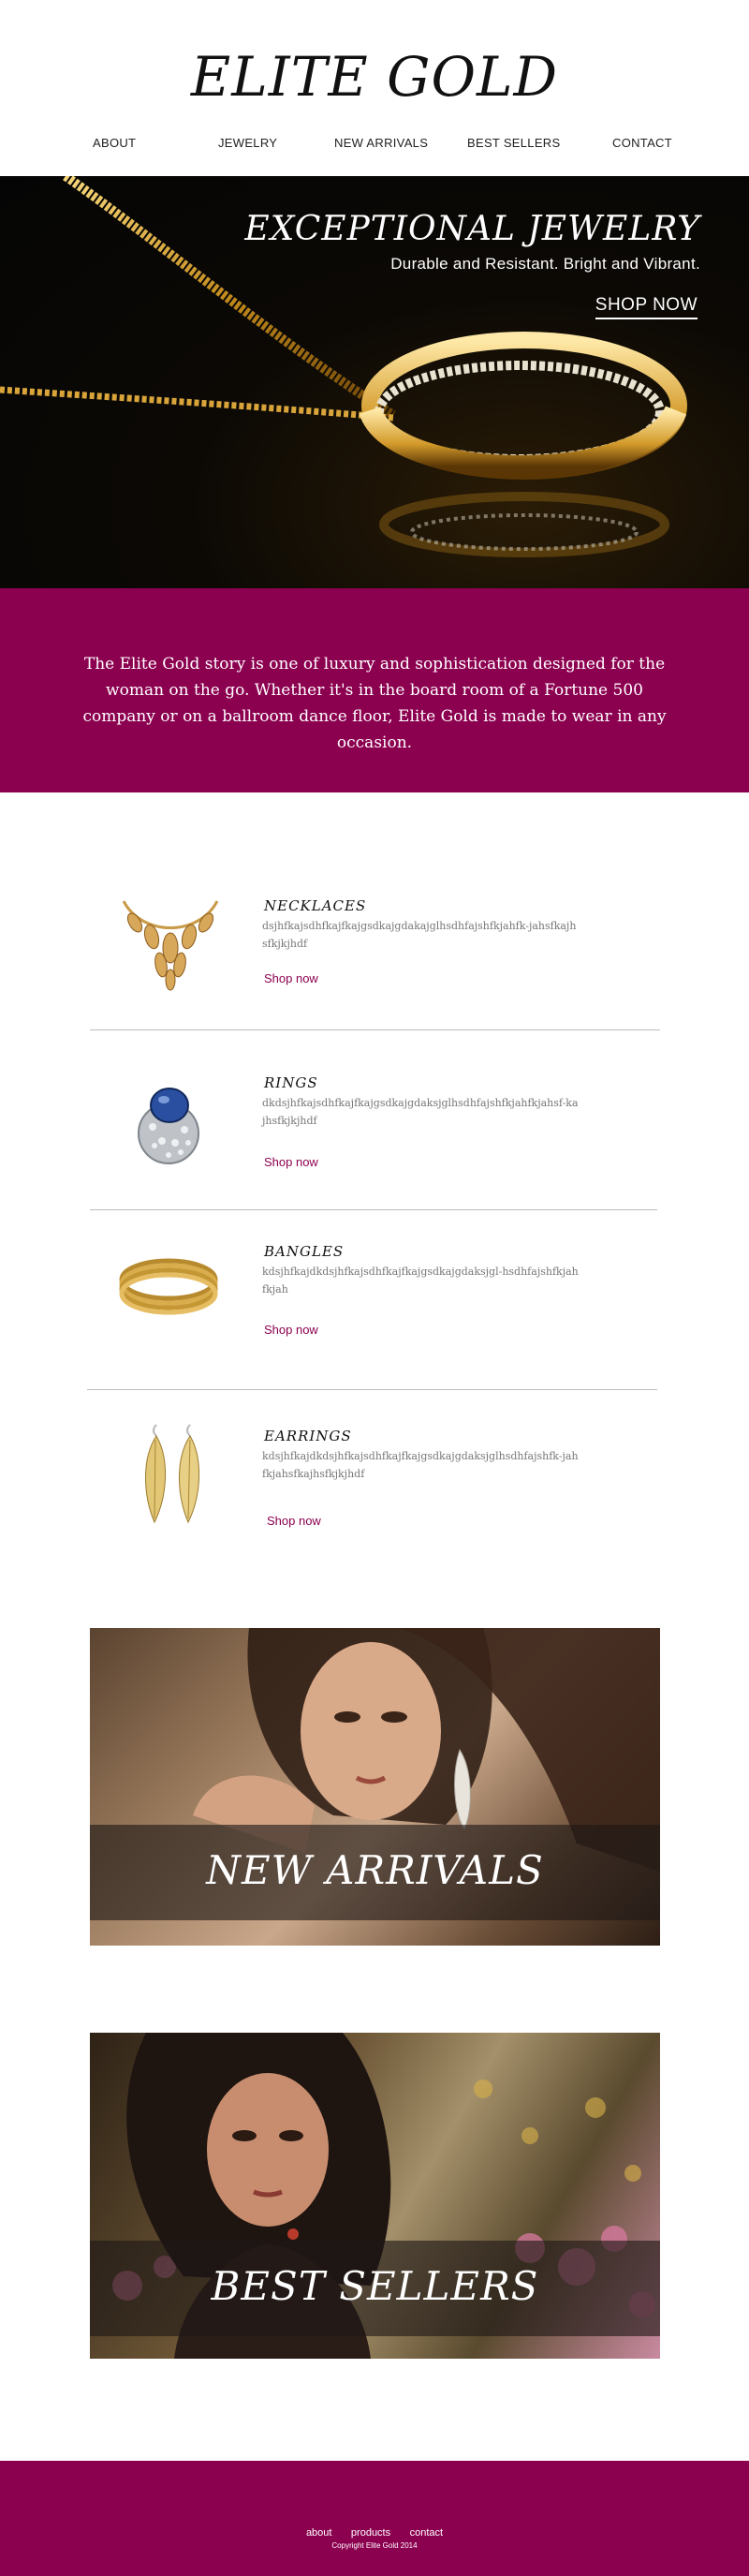  Describe the element at coordinates (319, 2533) in the screenshot. I see `footer-link-about: about` at that location.